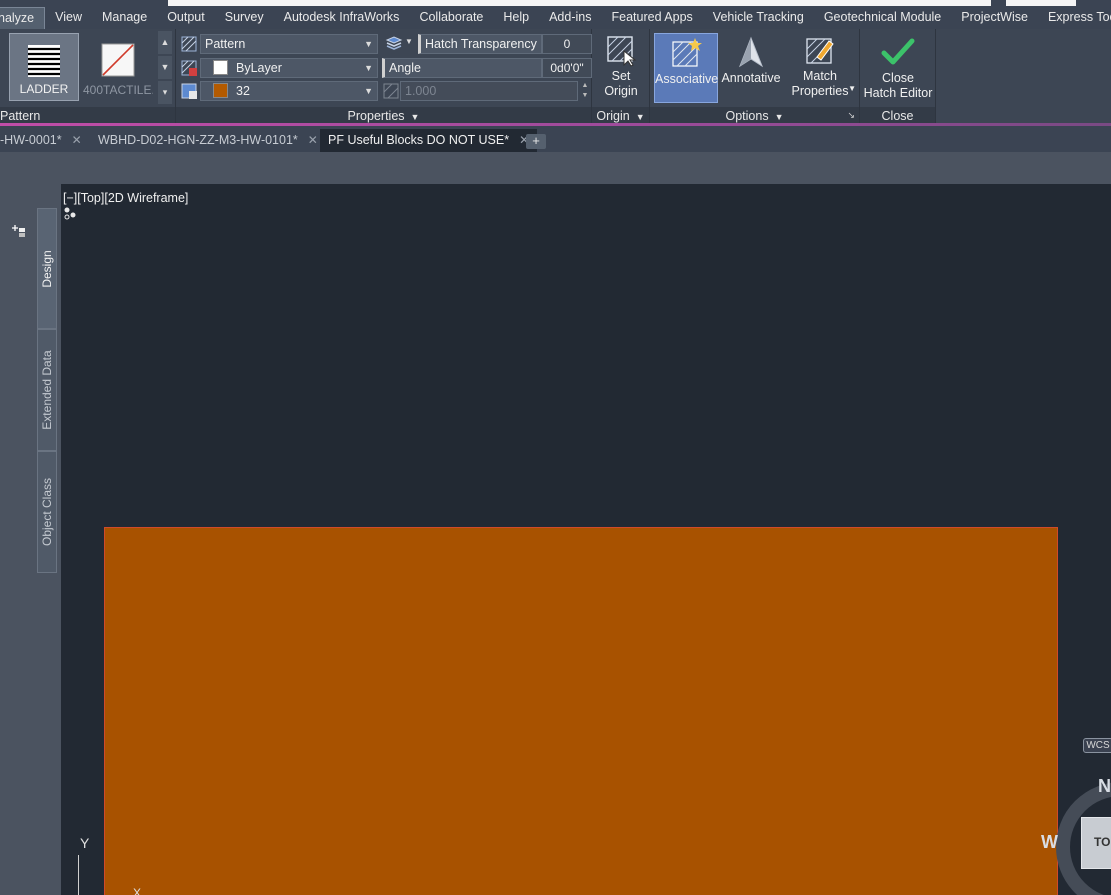 This screenshot has width=1111, height=895. What do you see at coordinates (621, 83) in the screenshot?
I see `set-origin-label: Set Origin` at bounding box center [621, 83].